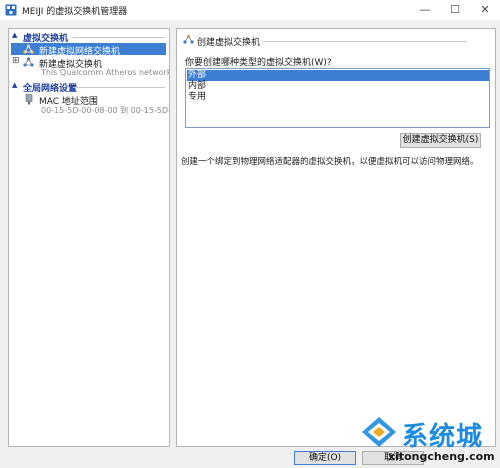 Image resolution: width=500 pixels, height=468 pixels. I want to click on watermark-url: xitongcheng.com, so click(441, 456).